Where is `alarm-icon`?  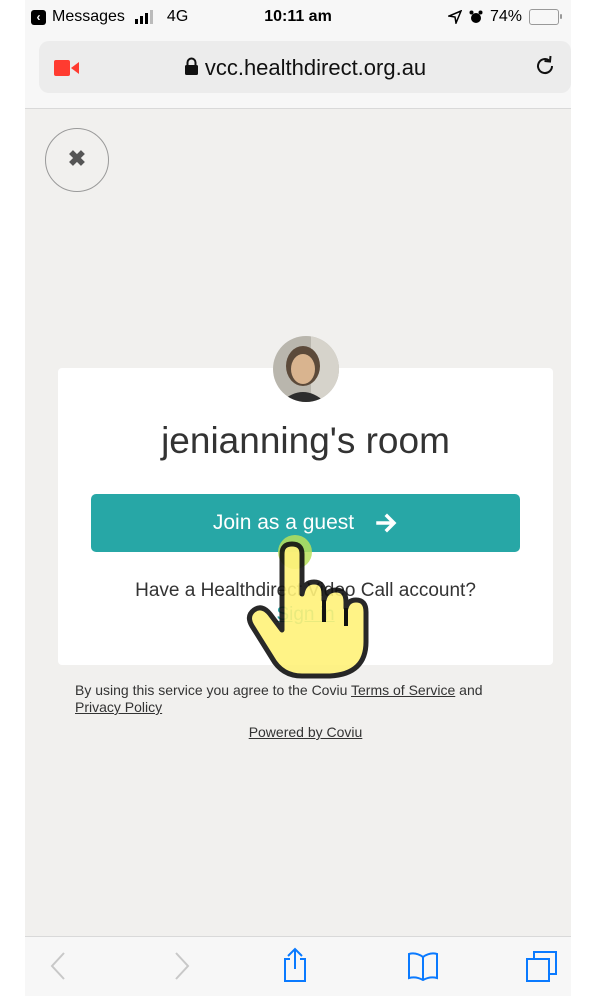
alarm-icon is located at coordinates (476, 16).